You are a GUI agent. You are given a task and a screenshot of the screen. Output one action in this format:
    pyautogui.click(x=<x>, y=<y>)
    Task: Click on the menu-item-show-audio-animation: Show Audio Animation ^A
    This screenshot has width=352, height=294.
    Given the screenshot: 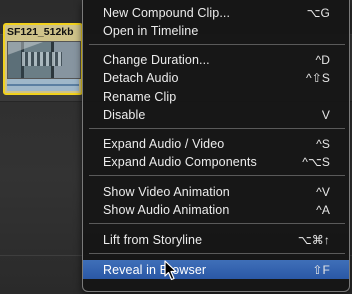 What is the action you would take?
    pyautogui.click(x=216, y=210)
    